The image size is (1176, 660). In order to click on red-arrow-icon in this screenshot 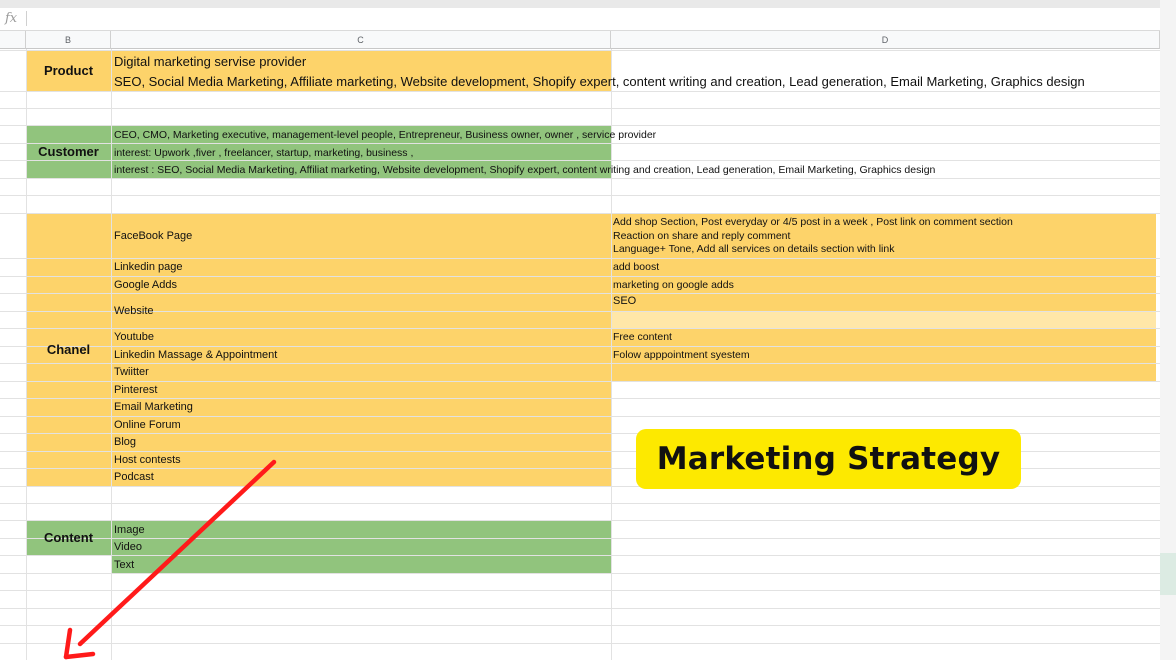, I will do `click(170, 559)`.